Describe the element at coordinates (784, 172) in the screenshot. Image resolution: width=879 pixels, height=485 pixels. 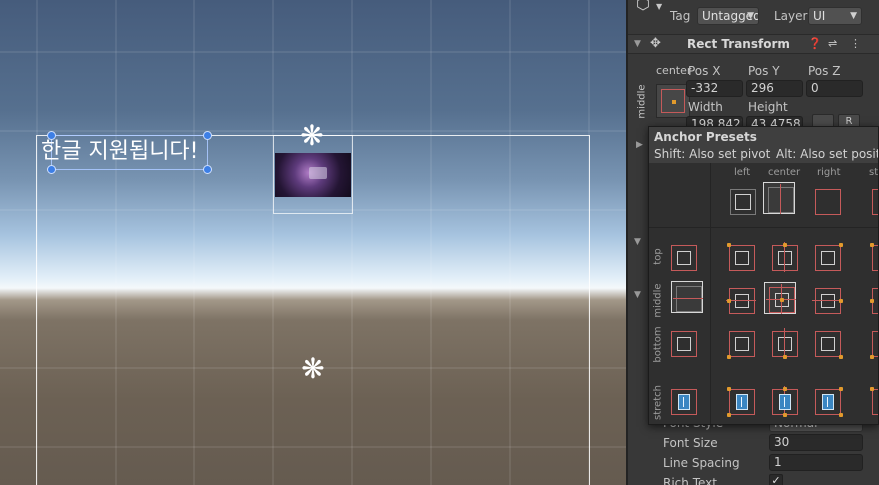
I see `col-center-label: center` at that location.